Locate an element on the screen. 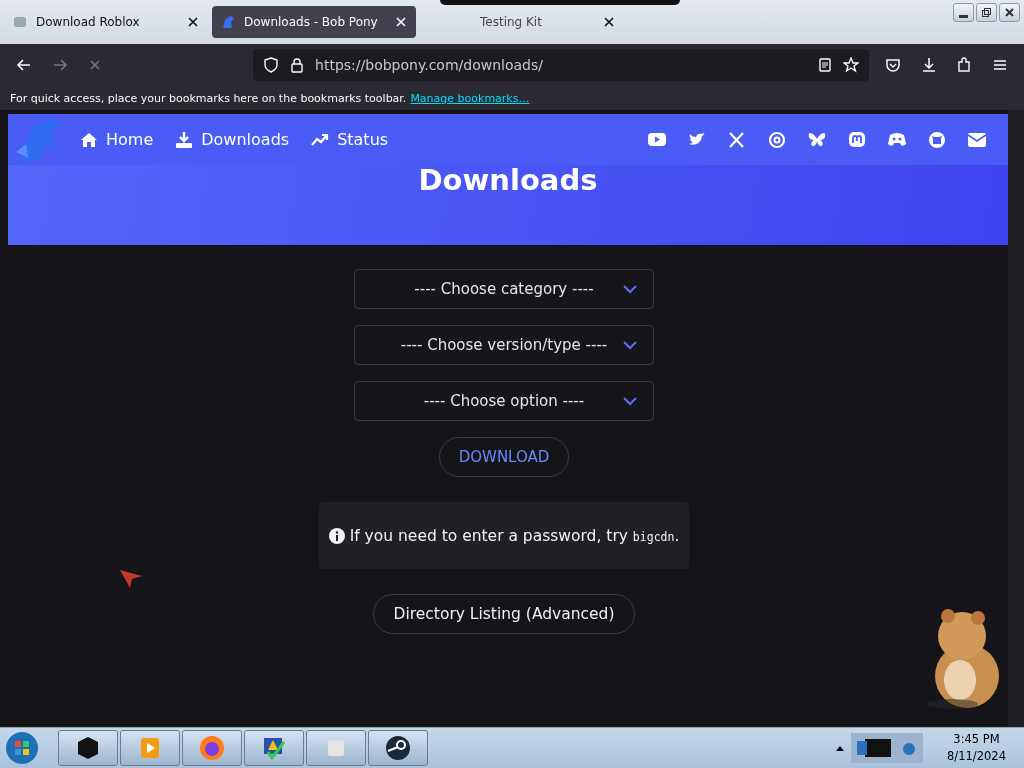  home-icon is located at coordinates (89, 139).